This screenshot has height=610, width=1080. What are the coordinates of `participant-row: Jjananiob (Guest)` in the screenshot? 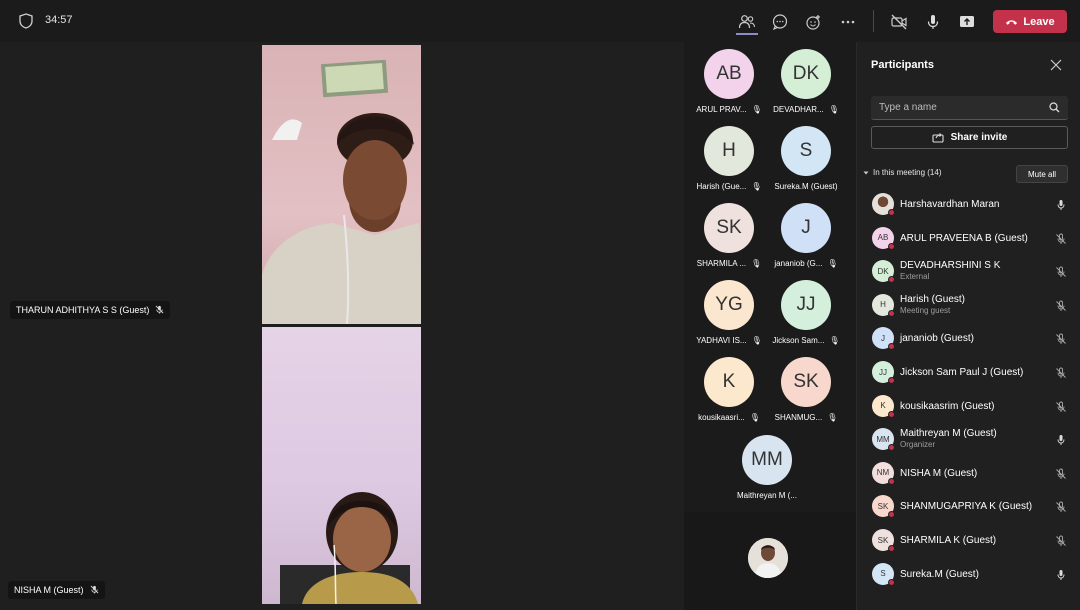 It's located at (968, 338).